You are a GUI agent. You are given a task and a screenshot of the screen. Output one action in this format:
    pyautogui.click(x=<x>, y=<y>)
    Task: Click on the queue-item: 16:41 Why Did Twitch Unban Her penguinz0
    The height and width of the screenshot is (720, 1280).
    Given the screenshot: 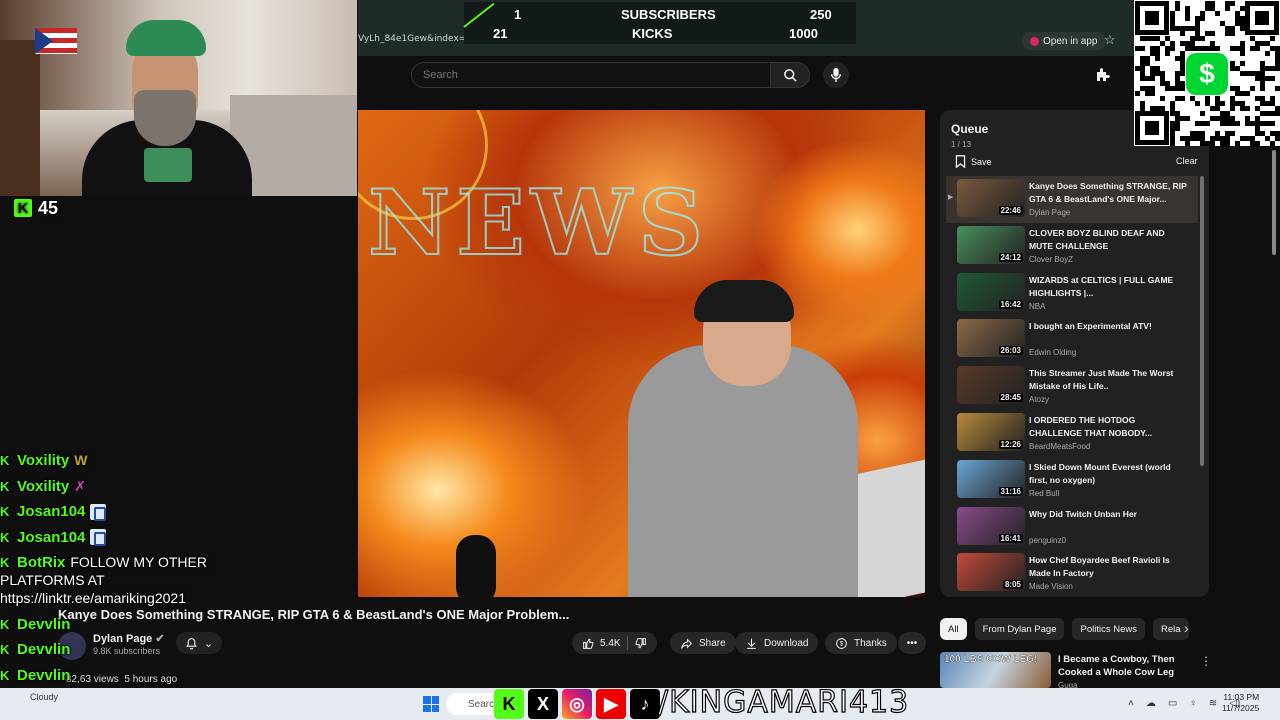 What is the action you would take?
    pyautogui.click(x=1072, y=527)
    